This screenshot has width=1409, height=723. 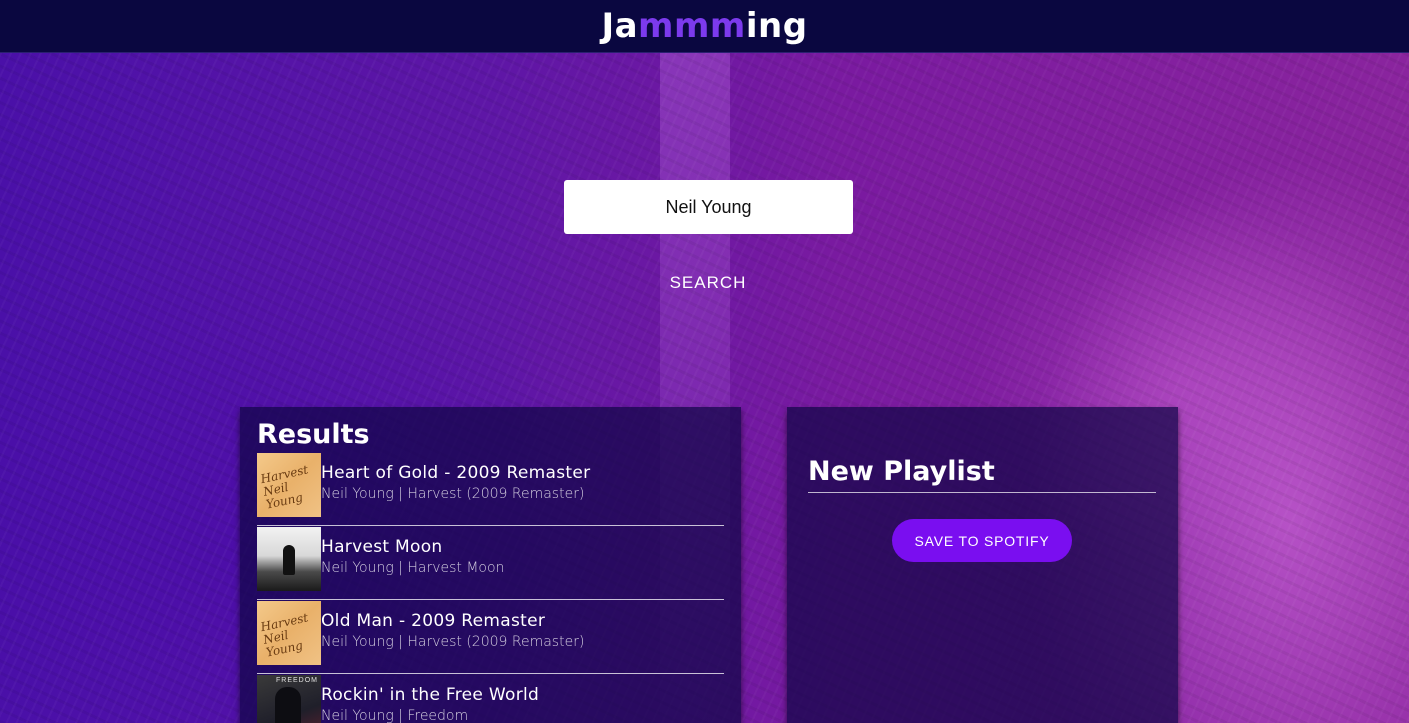 I want to click on search-input, so click(x=708, y=207).